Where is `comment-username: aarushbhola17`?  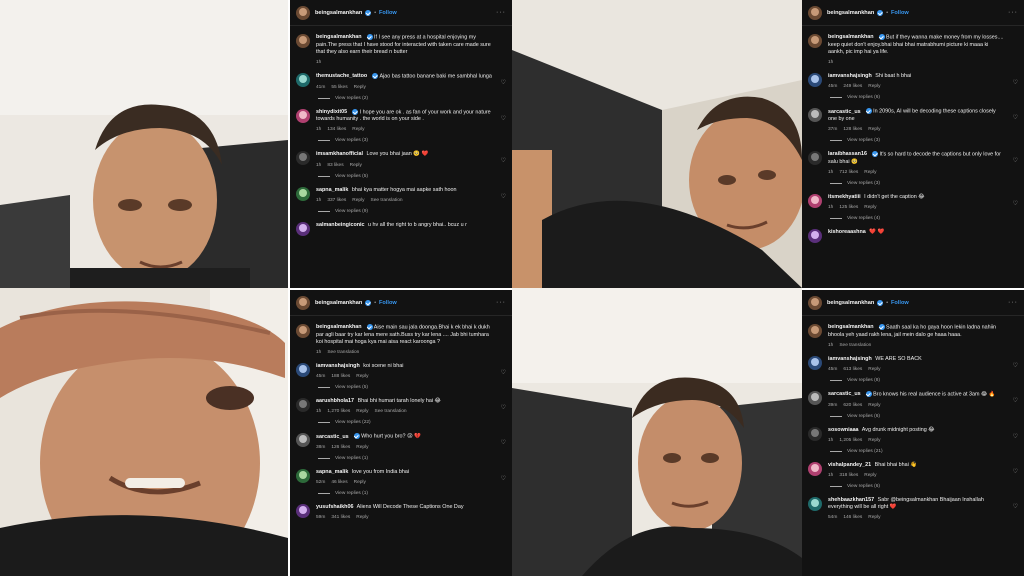 comment-username: aarushbhola17 is located at coordinates (335, 401).